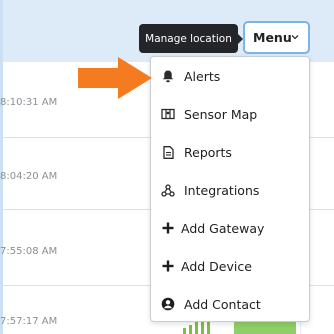  What do you see at coordinates (115, 78) in the screenshot?
I see `pointer-arrow-icon` at bounding box center [115, 78].